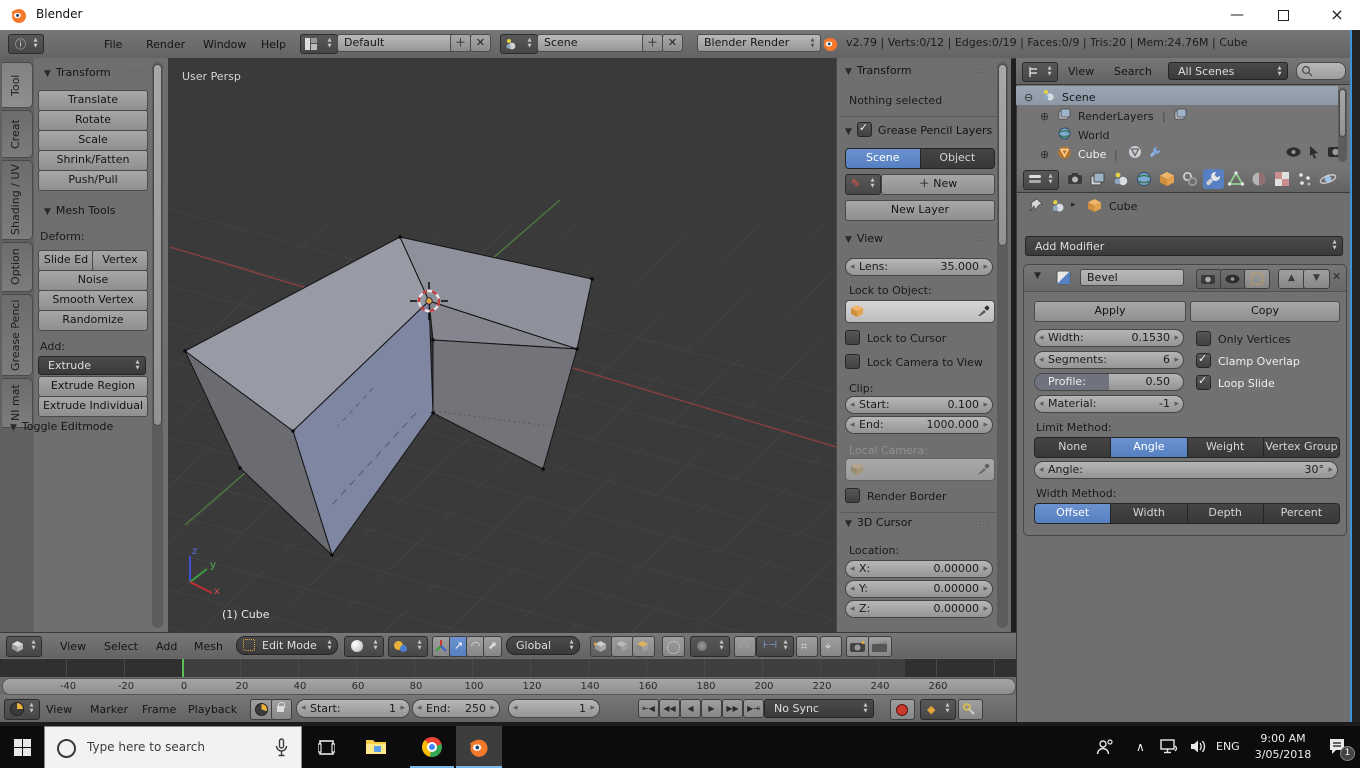 The width and height of the screenshot is (1360, 768). I want to click on snap-toggle-button, so click(745, 646).